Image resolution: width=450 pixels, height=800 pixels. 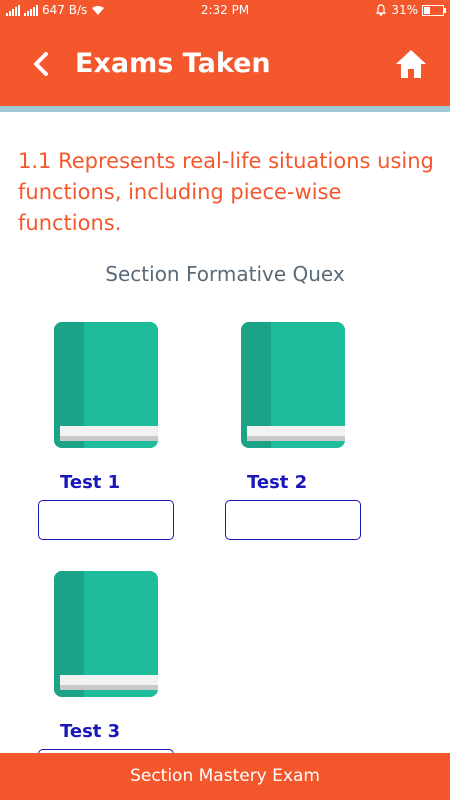 What do you see at coordinates (225, 776) in the screenshot?
I see `section-mastery-exam-button: Section Mastery Exam` at bounding box center [225, 776].